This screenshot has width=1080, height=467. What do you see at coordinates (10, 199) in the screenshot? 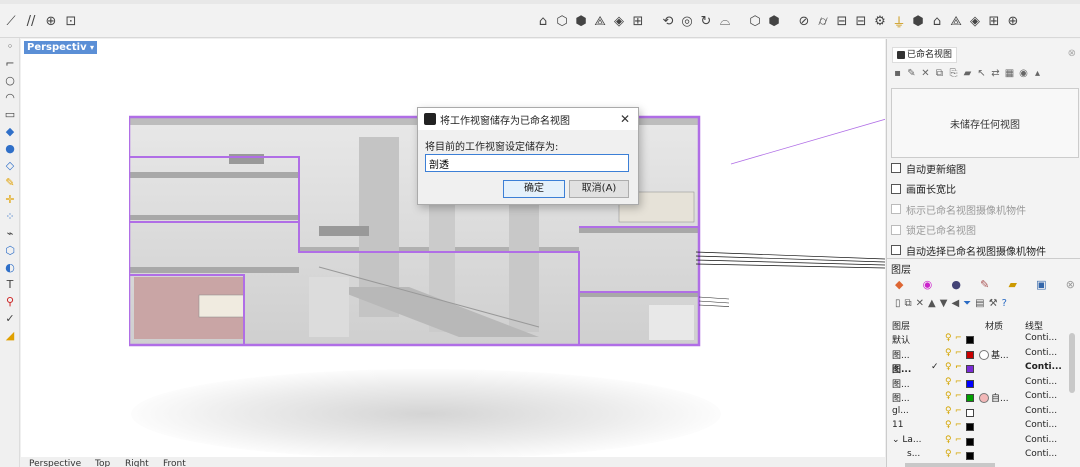
I see `transform-icon: ✛` at bounding box center [10, 199].